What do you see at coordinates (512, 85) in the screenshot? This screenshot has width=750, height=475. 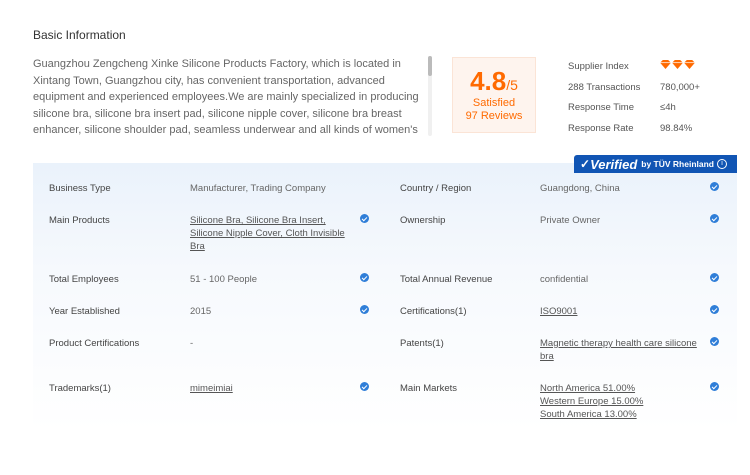 I see `rating-out-of: /5` at bounding box center [512, 85].